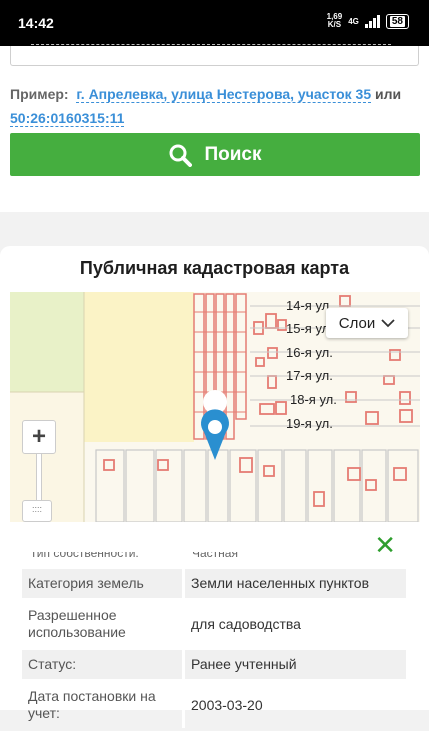 This screenshot has width=429, height=731. I want to click on property-value: Ранее учтенный, so click(294, 664).